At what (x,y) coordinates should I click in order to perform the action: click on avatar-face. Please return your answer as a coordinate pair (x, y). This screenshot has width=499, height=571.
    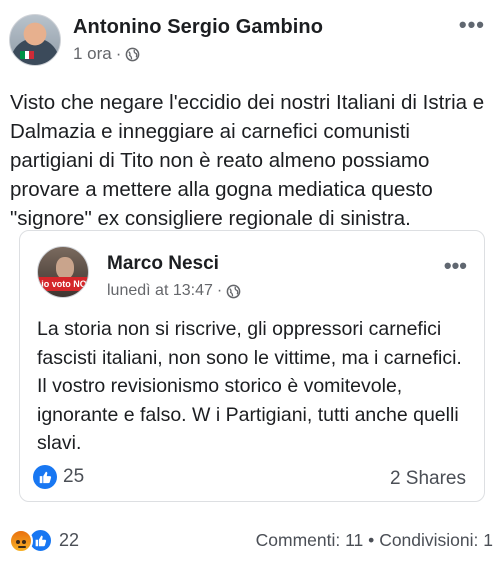
    Looking at the image, I should click on (65, 268).